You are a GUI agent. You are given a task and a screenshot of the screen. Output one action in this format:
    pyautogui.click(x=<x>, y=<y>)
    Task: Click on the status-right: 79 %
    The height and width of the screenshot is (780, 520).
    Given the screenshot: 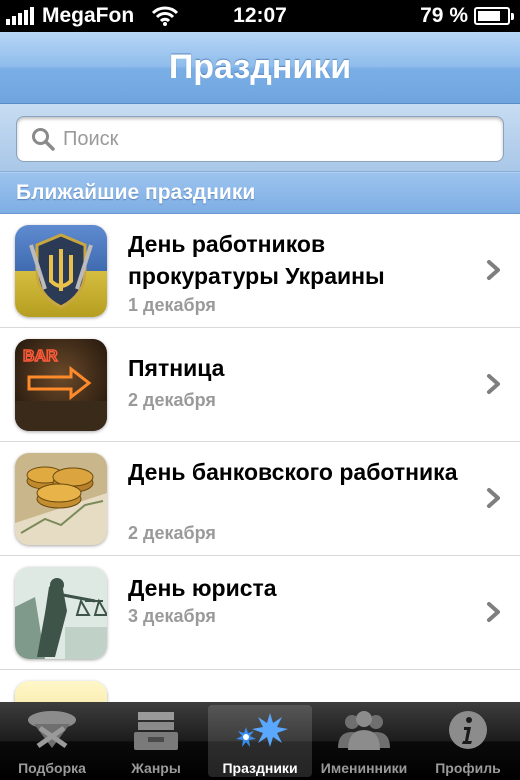 What is the action you would take?
    pyautogui.click(x=467, y=16)
    